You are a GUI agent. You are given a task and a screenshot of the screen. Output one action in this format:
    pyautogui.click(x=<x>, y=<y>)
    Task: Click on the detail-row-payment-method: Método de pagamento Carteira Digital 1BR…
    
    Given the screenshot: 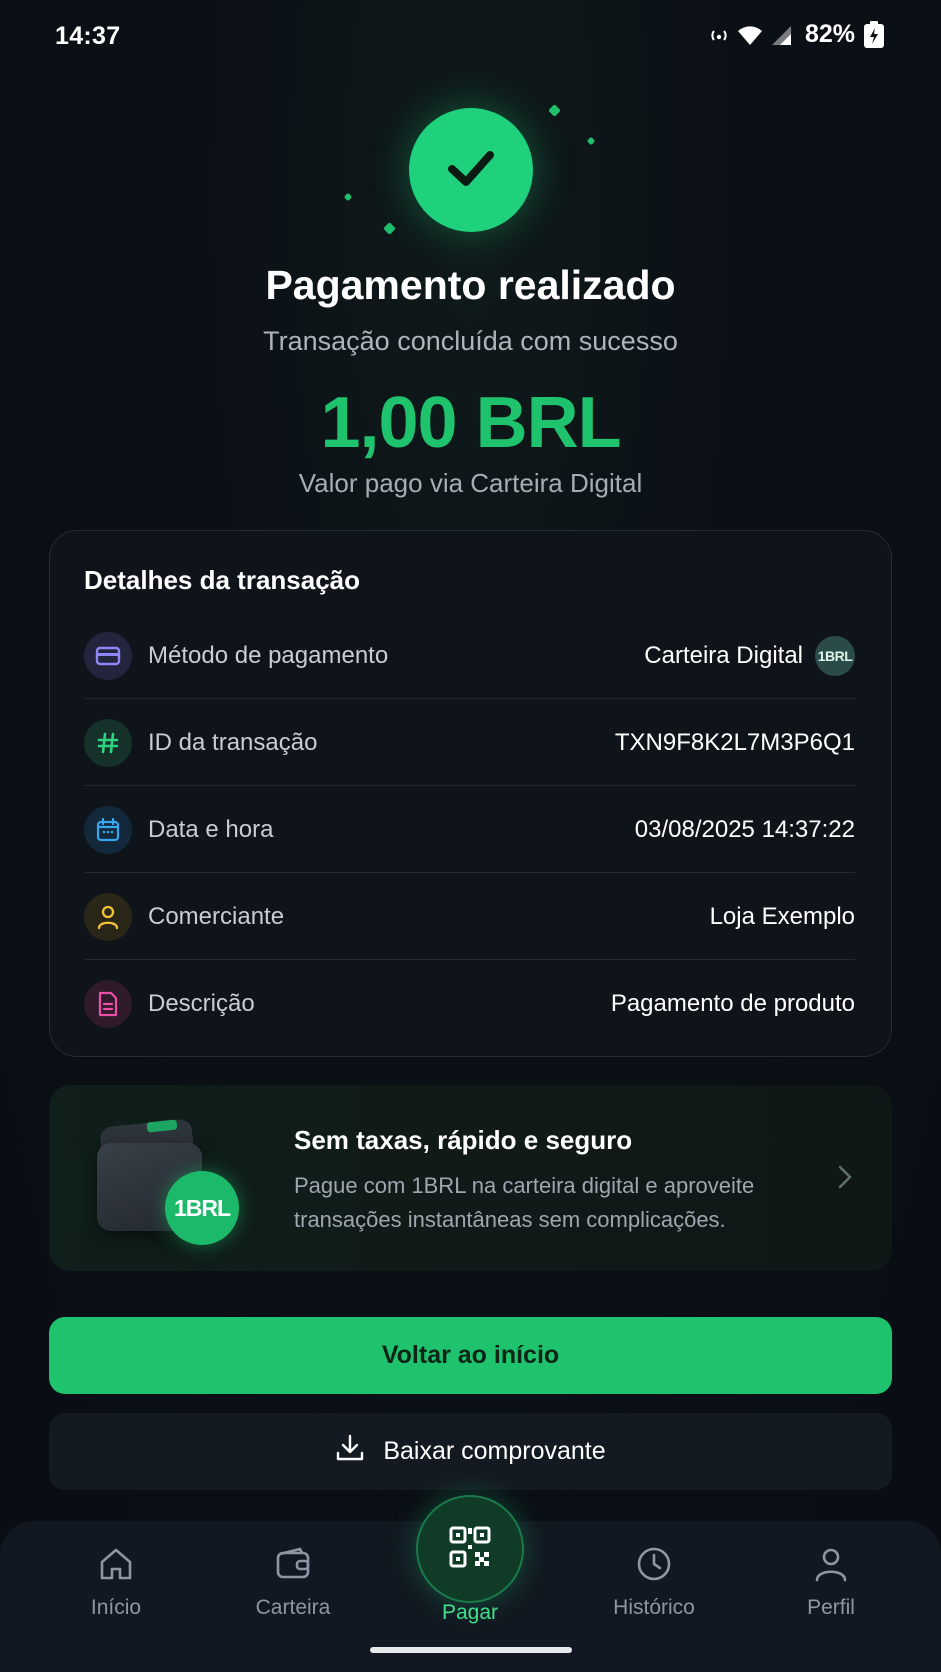 What is the action you would take?
    pyautogui.click(x=469, y=655)
    